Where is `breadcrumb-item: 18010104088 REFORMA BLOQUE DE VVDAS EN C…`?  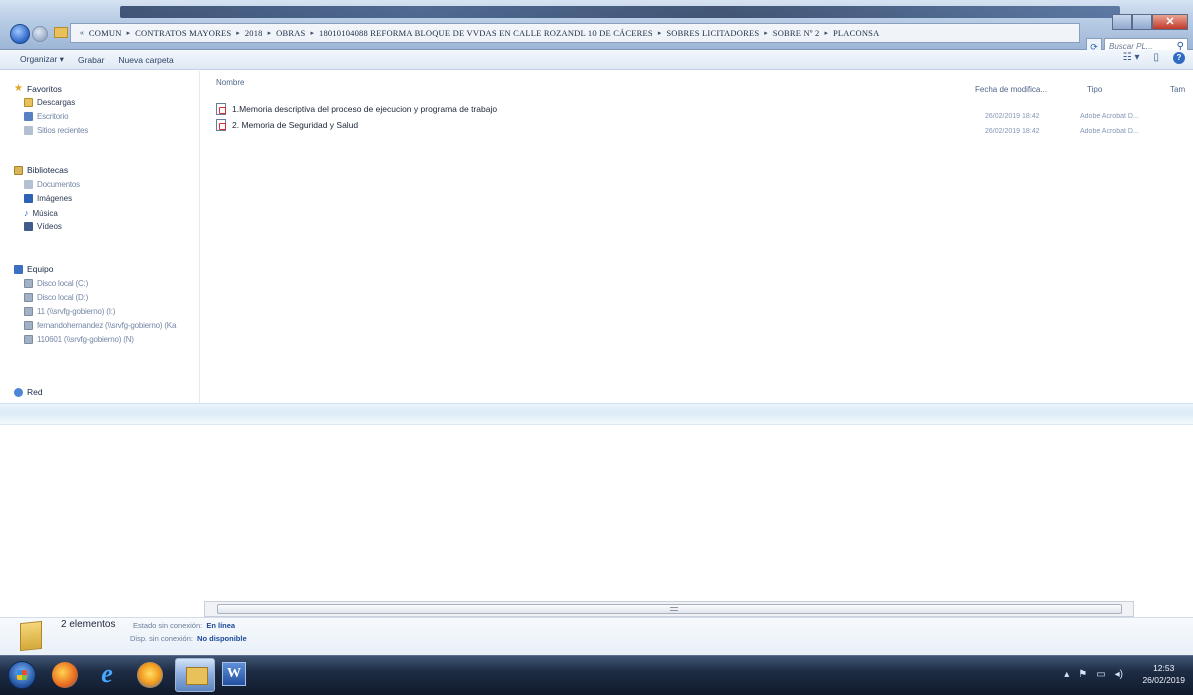
breadcrumb-item: 18010104088 REFORMA BLOQUE DE VVDAS EN C… is located at coordinates (486, 33).